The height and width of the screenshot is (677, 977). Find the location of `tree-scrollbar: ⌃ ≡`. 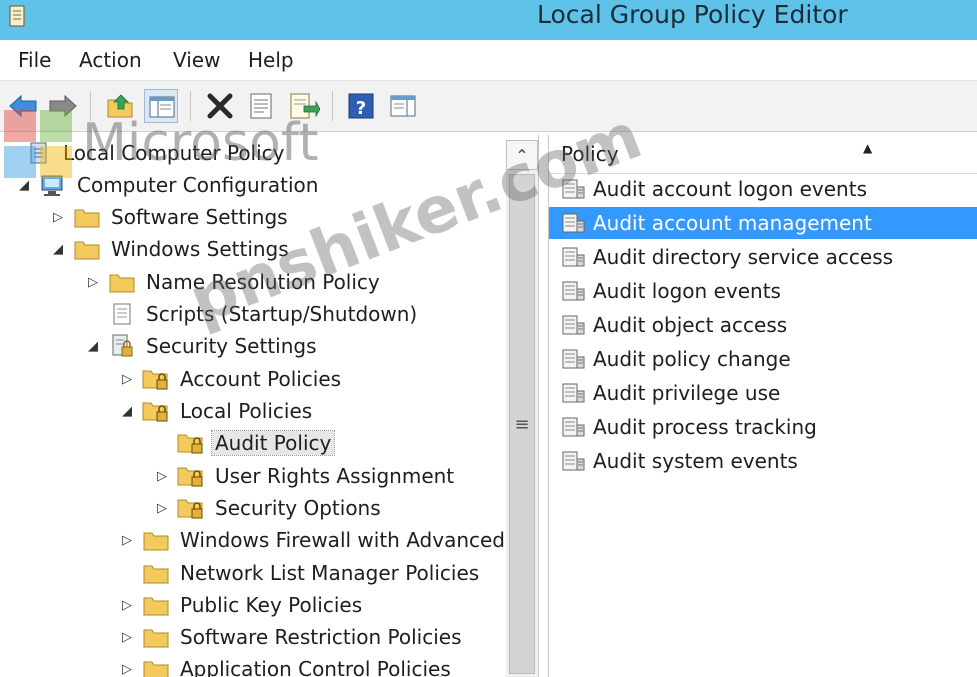

tree-scrollbar: ⌃ ≡ is located at coordinates (522, 408).